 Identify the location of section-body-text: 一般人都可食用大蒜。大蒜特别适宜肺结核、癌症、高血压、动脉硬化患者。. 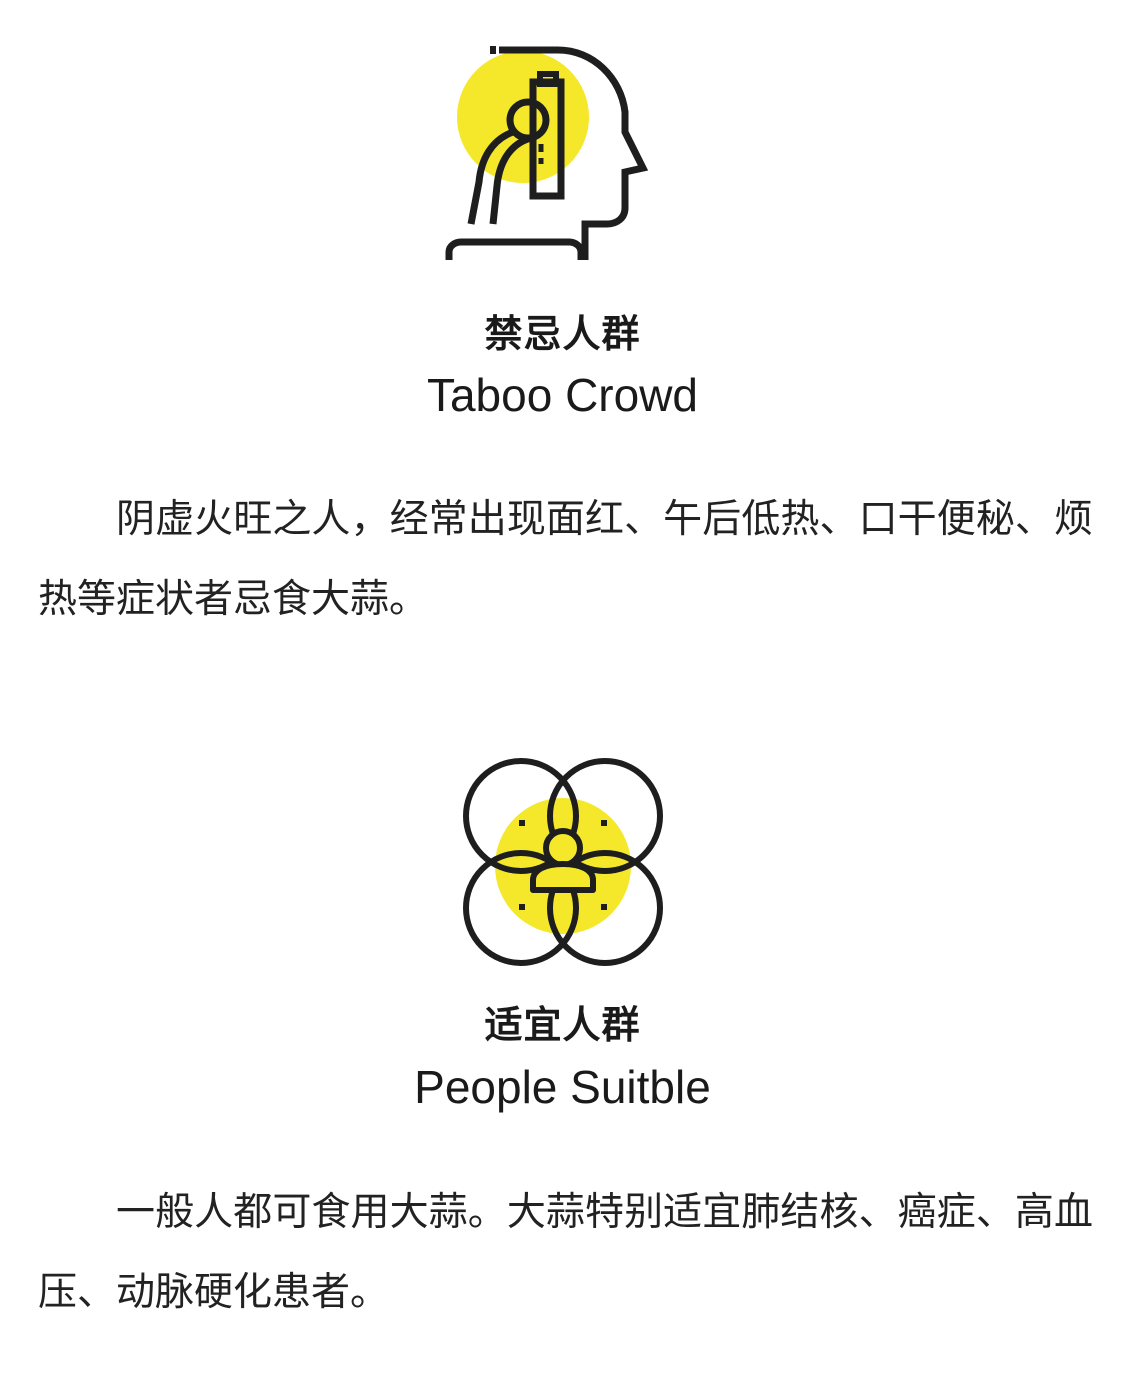
(565, 1252).